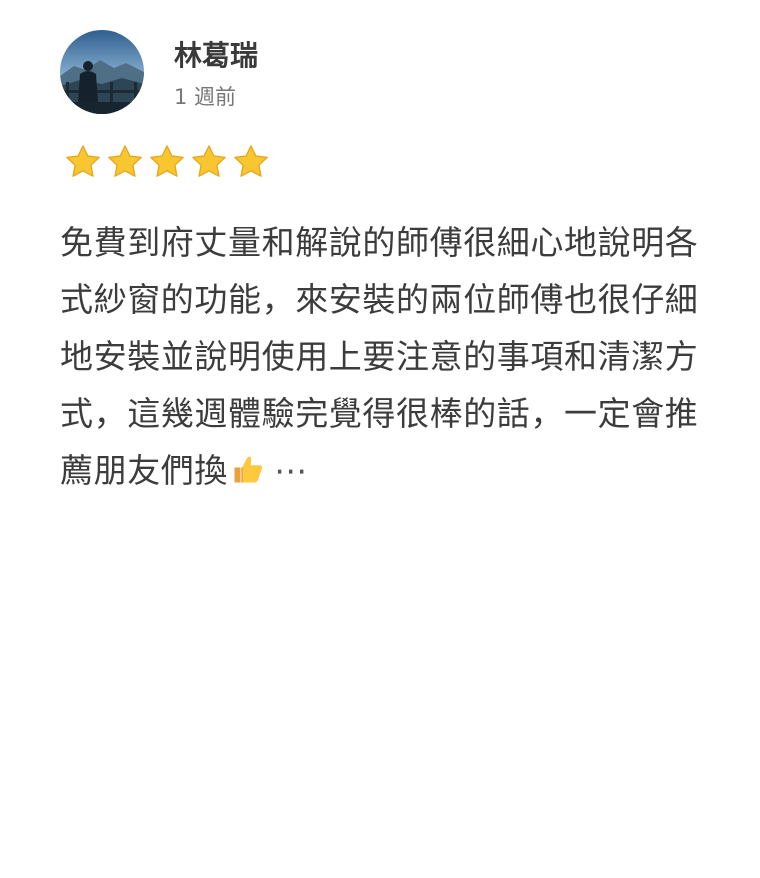  I want to click on thumbs-up-icon, so click(248, 469).